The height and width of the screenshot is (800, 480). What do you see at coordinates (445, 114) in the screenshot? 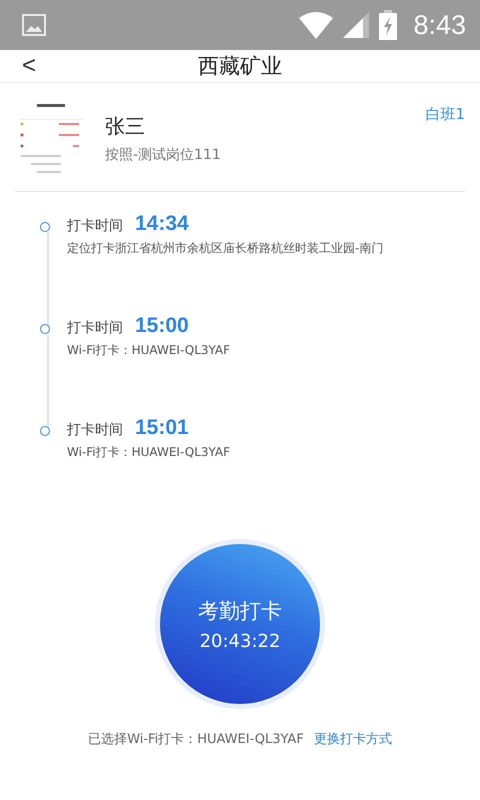
I see `shift-label: 白班1` at bounding box center [445, 114].